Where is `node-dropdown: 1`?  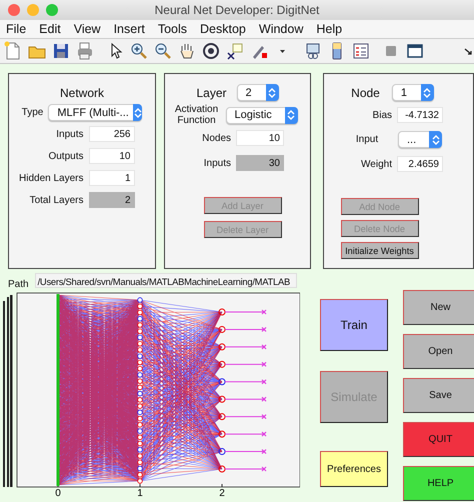
node-dropdown: 1 is located at coordinates (413, 92).